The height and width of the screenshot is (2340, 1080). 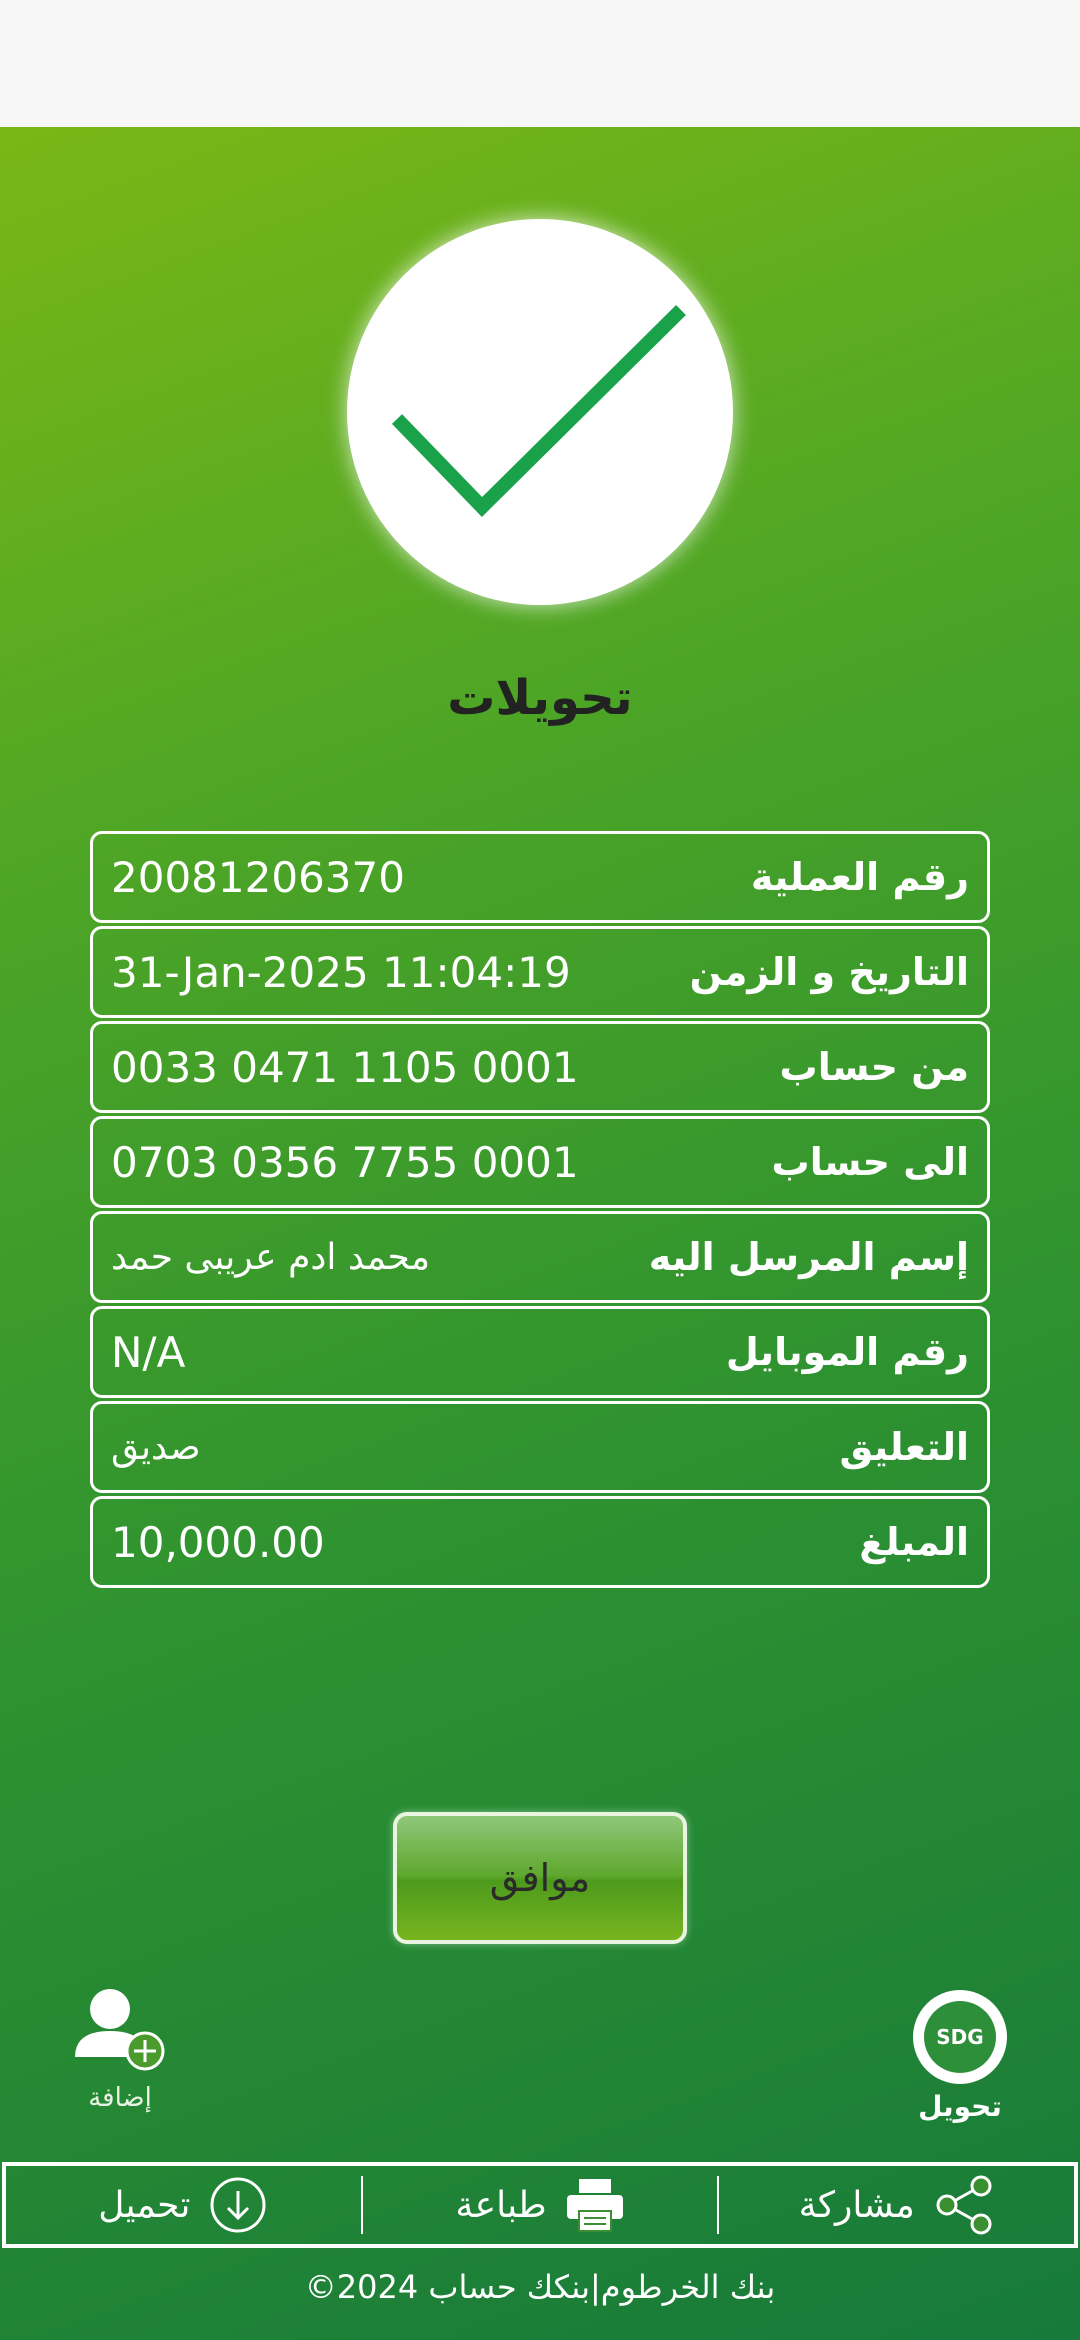 I want to click on detail-row-from-account: 0033 0471 1105 0001 من حساب, so click(x=540, y=1067).